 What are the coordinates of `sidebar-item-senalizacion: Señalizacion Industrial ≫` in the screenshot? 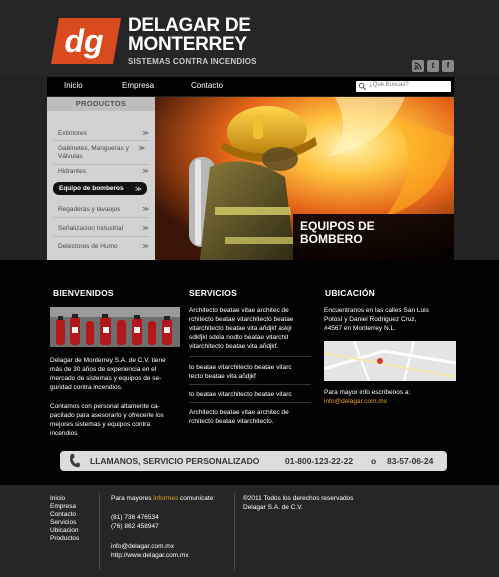 It's located at (105, 229).